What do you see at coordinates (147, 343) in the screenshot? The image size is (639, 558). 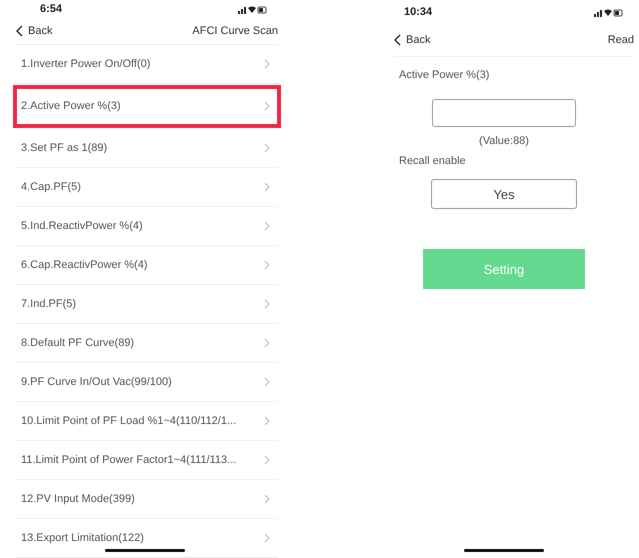 I see `menu-item: 8.Default PF Curve(89)` at bounding box center [147, 343].